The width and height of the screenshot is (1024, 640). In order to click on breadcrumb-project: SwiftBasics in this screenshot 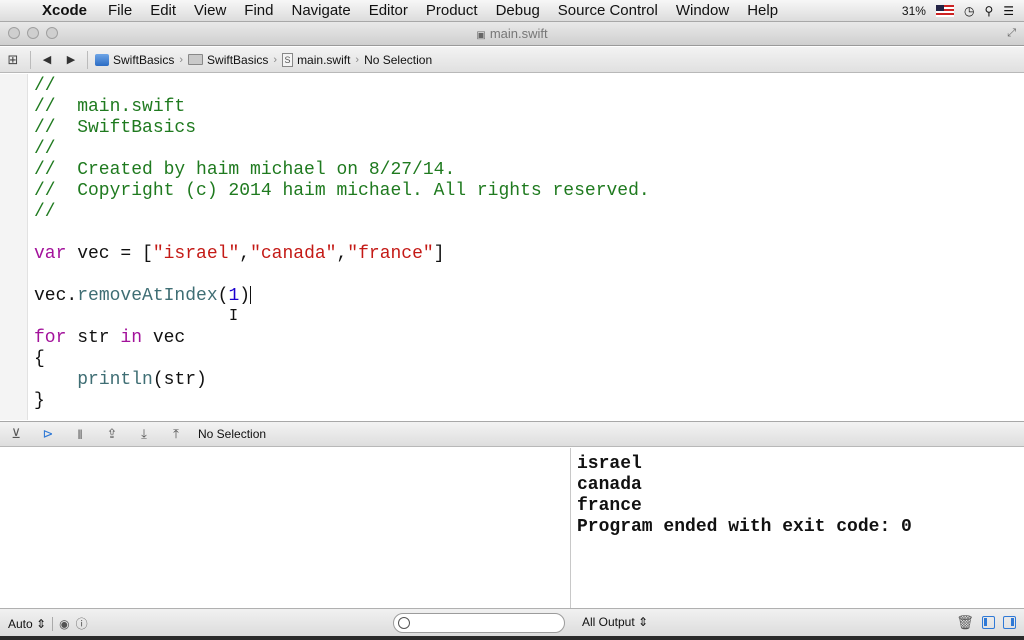, I will do `click(134, 60)`.